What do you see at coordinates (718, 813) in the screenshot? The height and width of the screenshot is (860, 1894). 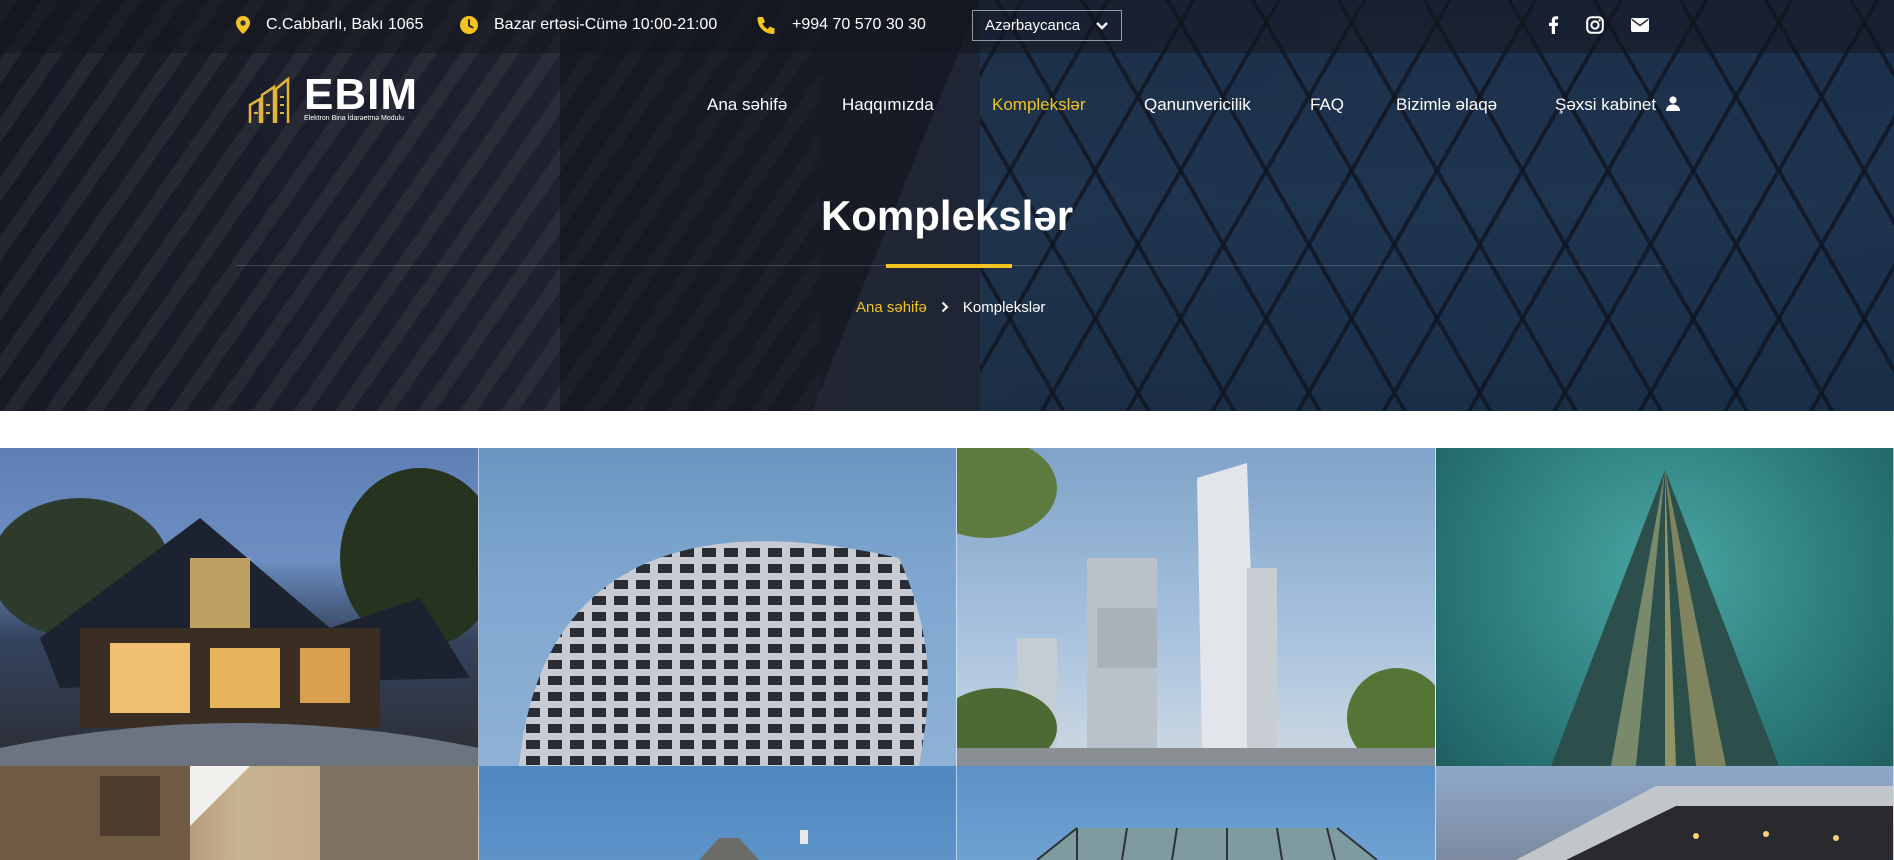 I see `gallery-tile-building-sky` at bounding box center [718, 813].